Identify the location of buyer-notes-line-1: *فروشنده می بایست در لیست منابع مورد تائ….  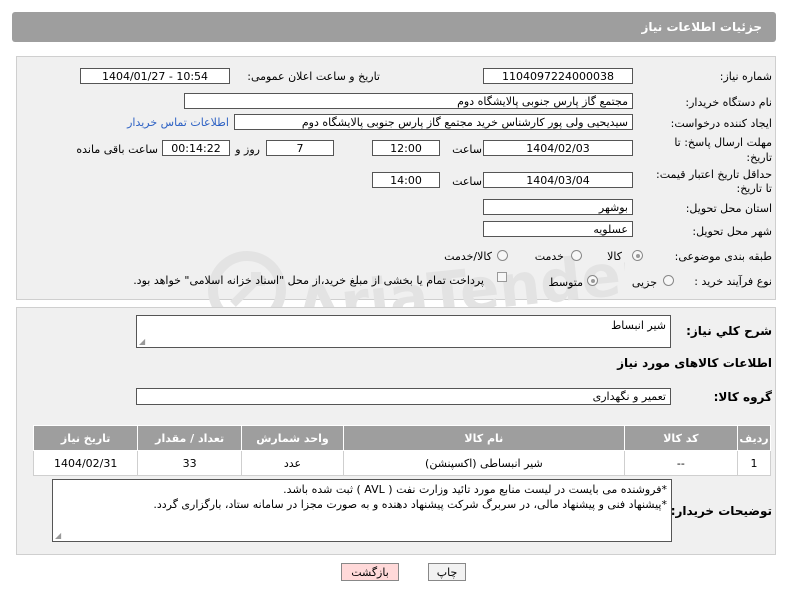
(475, 489).